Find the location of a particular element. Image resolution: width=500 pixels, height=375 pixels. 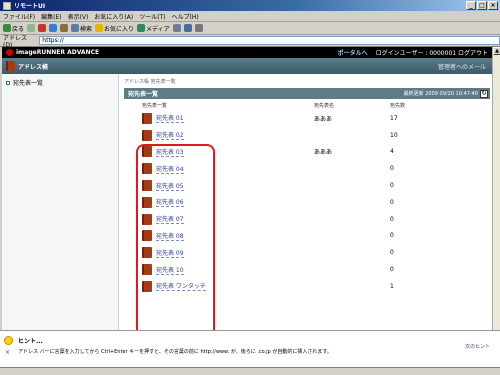

menu-tools: ツール(T) is located at coordinates (152, 16).